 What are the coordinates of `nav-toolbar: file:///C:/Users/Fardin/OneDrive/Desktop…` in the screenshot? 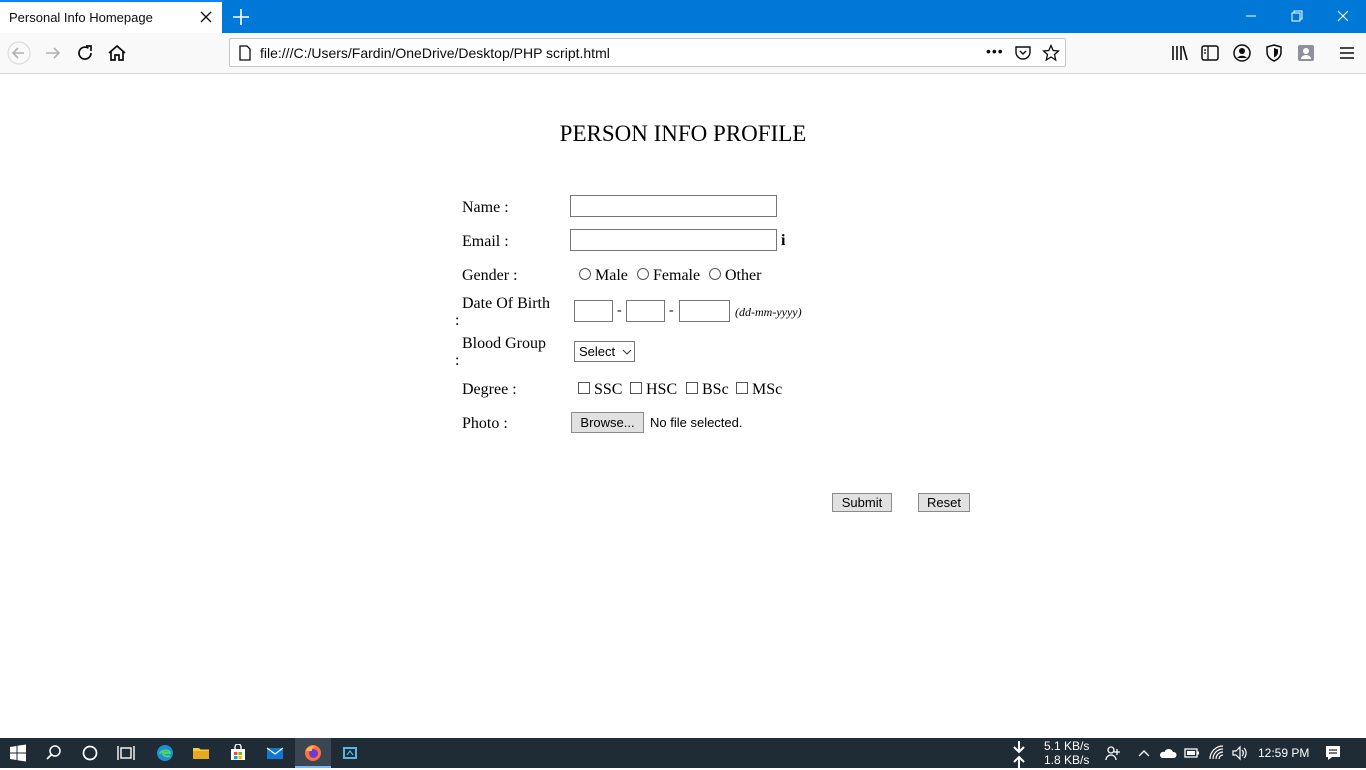 It's located at (683, 53).